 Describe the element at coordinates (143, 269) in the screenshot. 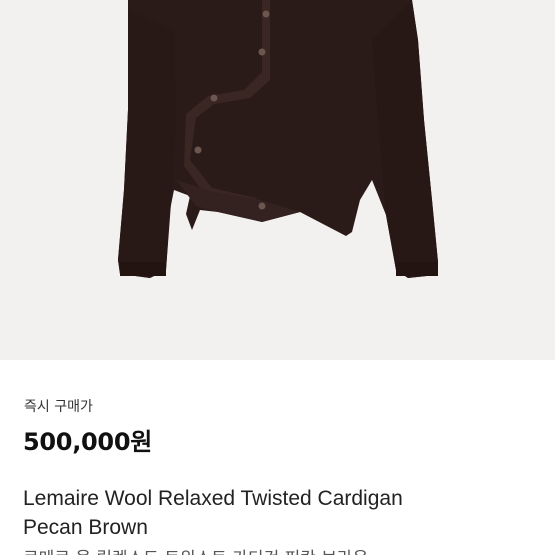

I see `left-cuff` at that location.